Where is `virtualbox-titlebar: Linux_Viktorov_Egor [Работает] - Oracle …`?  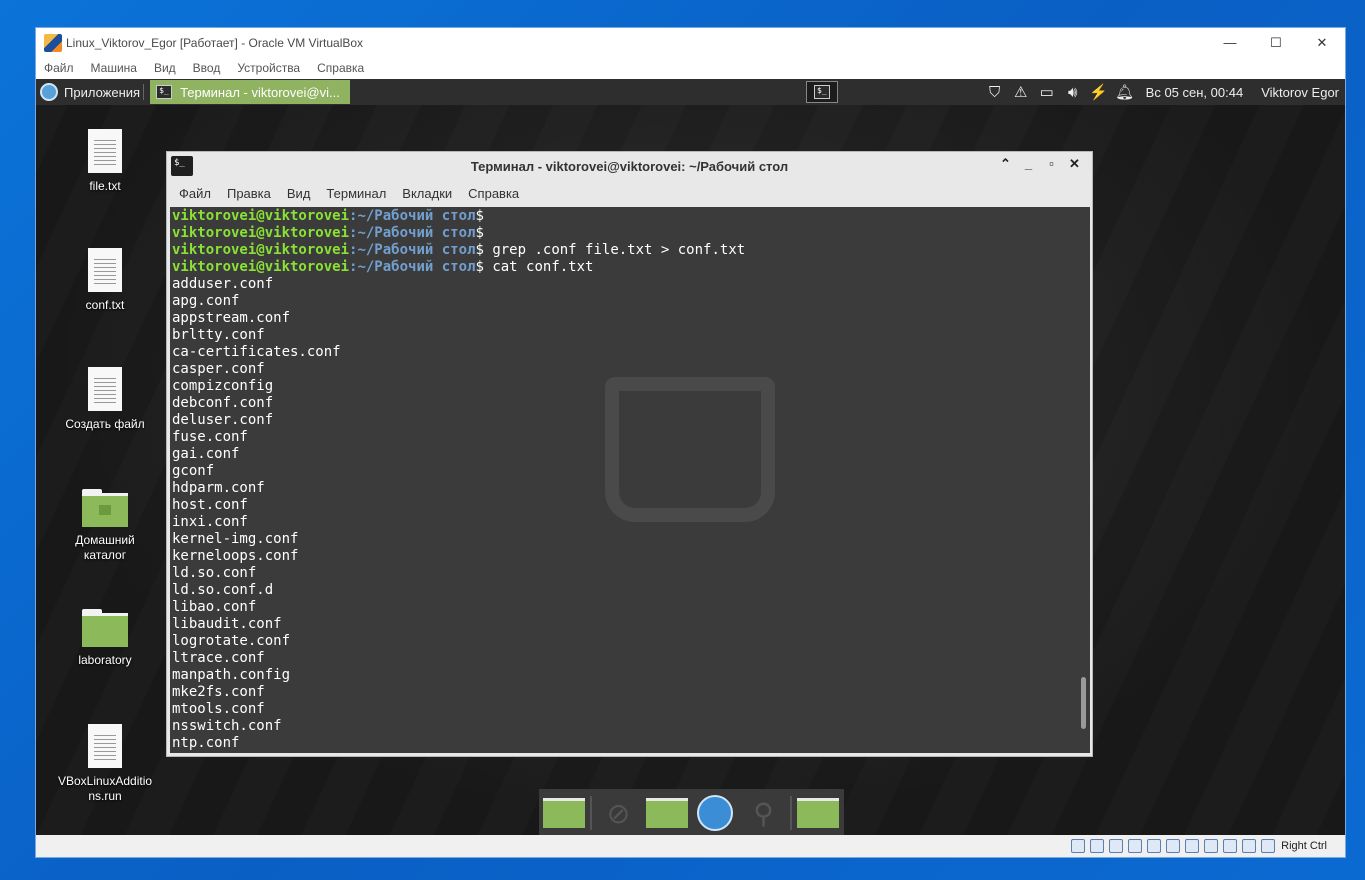
virtualbox-titlebar: Linux_Viktorov_Egor [Работает] - Oracle … is located at coordinates (690, 42).